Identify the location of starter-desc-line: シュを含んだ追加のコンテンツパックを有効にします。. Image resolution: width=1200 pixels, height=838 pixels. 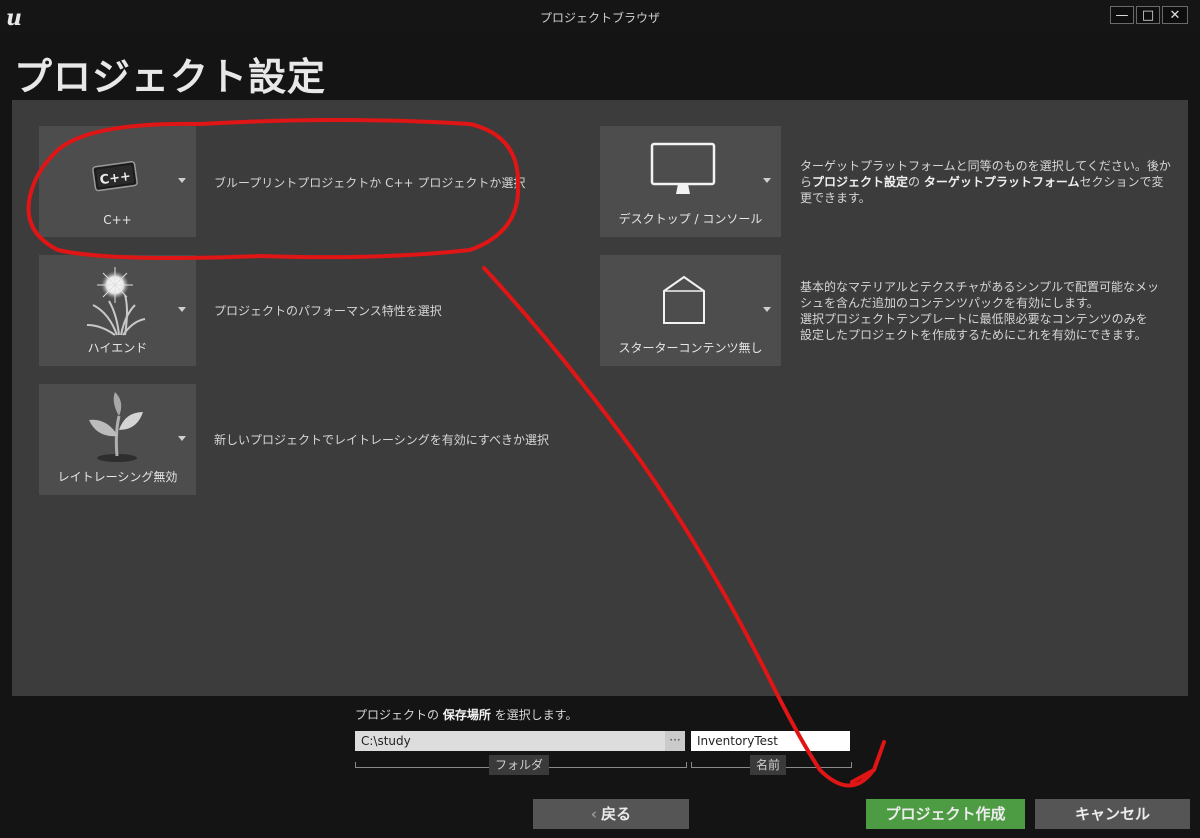
(949, 303).